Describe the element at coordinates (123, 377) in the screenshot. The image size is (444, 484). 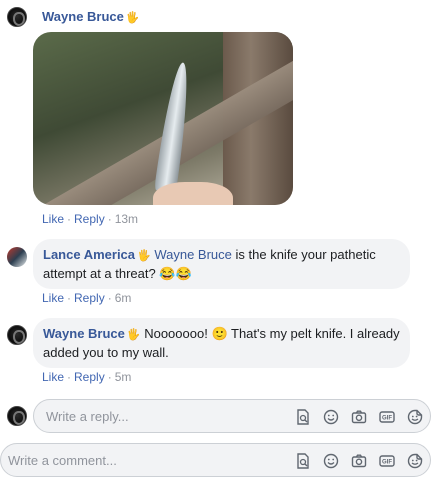
I see `timestamp: 5m` at that location.